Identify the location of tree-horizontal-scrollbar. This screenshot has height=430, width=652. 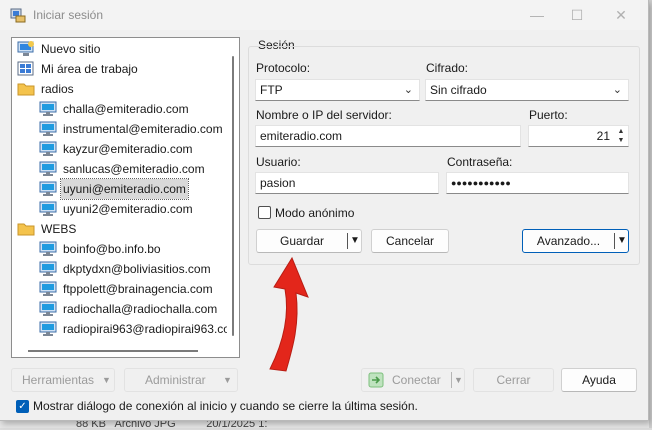
(119, 351).